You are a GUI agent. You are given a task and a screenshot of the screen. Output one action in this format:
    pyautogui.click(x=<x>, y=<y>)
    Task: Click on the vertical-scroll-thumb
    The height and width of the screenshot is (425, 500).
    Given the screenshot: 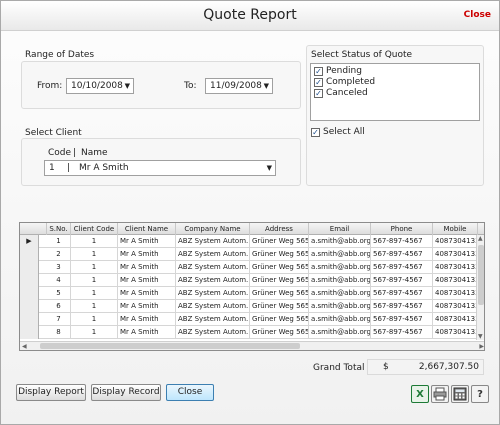 What is the action you would take?
    pyautogui.click(x=481, y=275)
    